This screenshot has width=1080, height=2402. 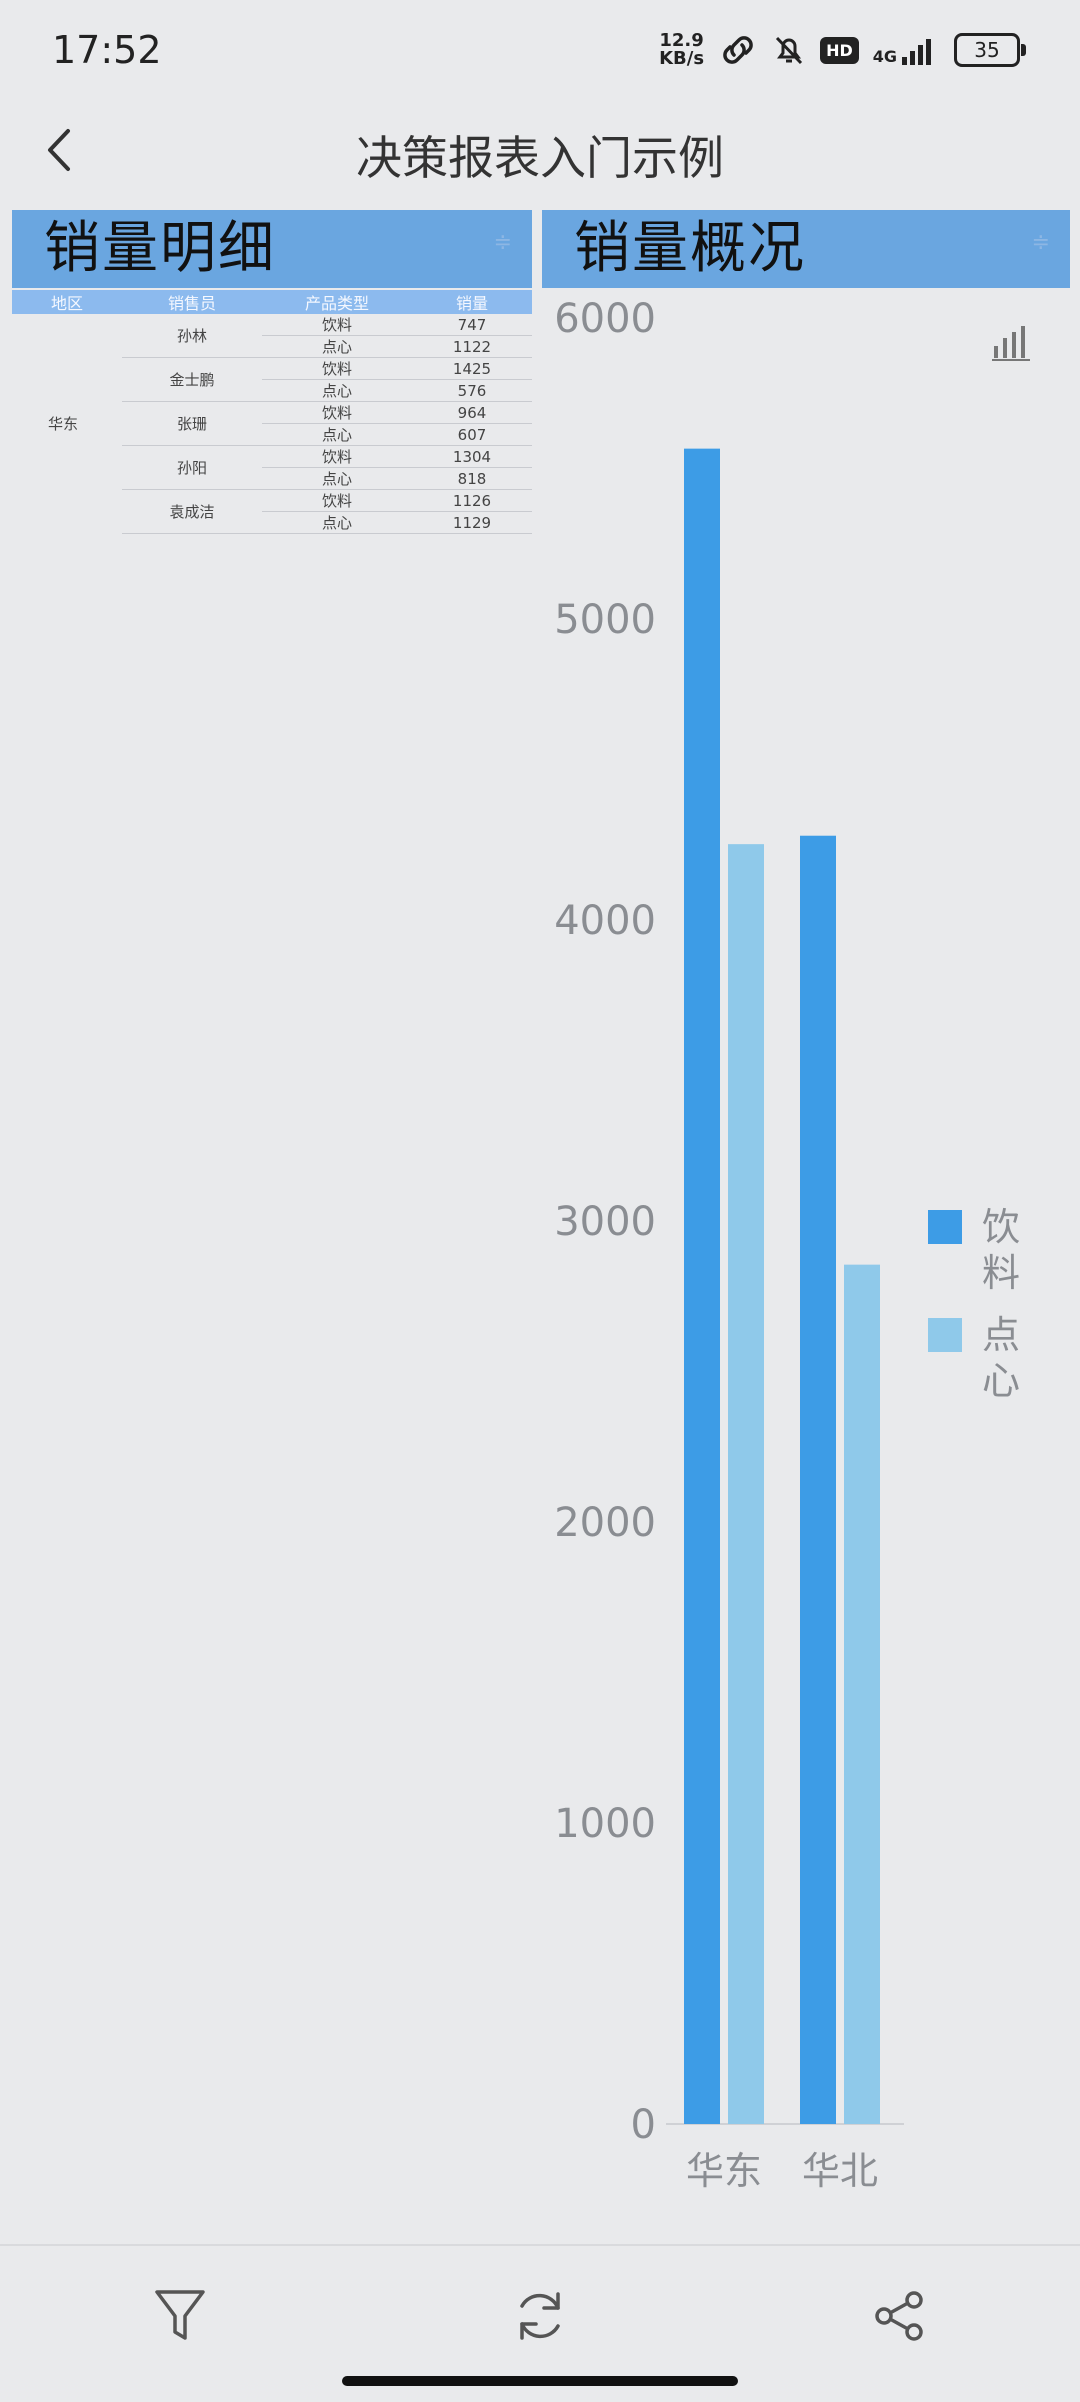 I want to click on refresh-icon, so click(x=540, y=2316).